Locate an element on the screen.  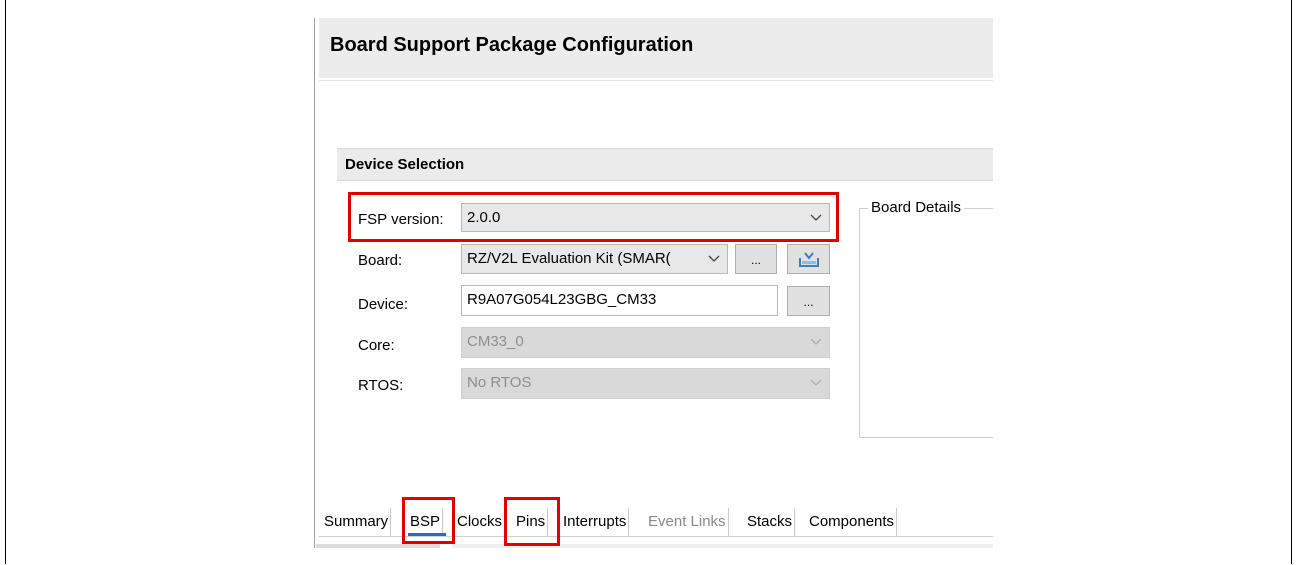
scrollbar-thumb is located at coordinates (378, 546).